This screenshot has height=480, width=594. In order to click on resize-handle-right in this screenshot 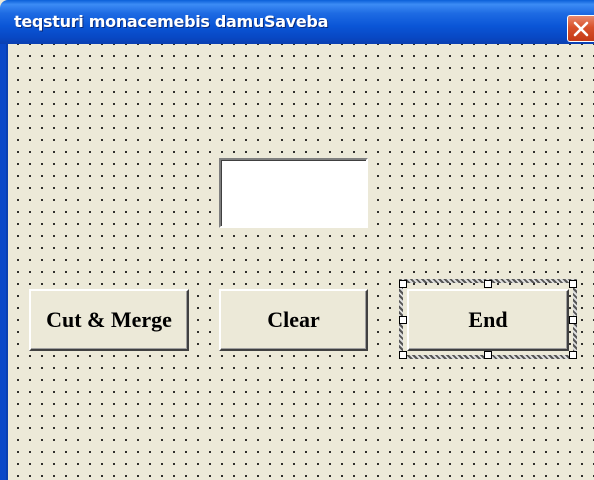, I will do `click(573, 320)`.